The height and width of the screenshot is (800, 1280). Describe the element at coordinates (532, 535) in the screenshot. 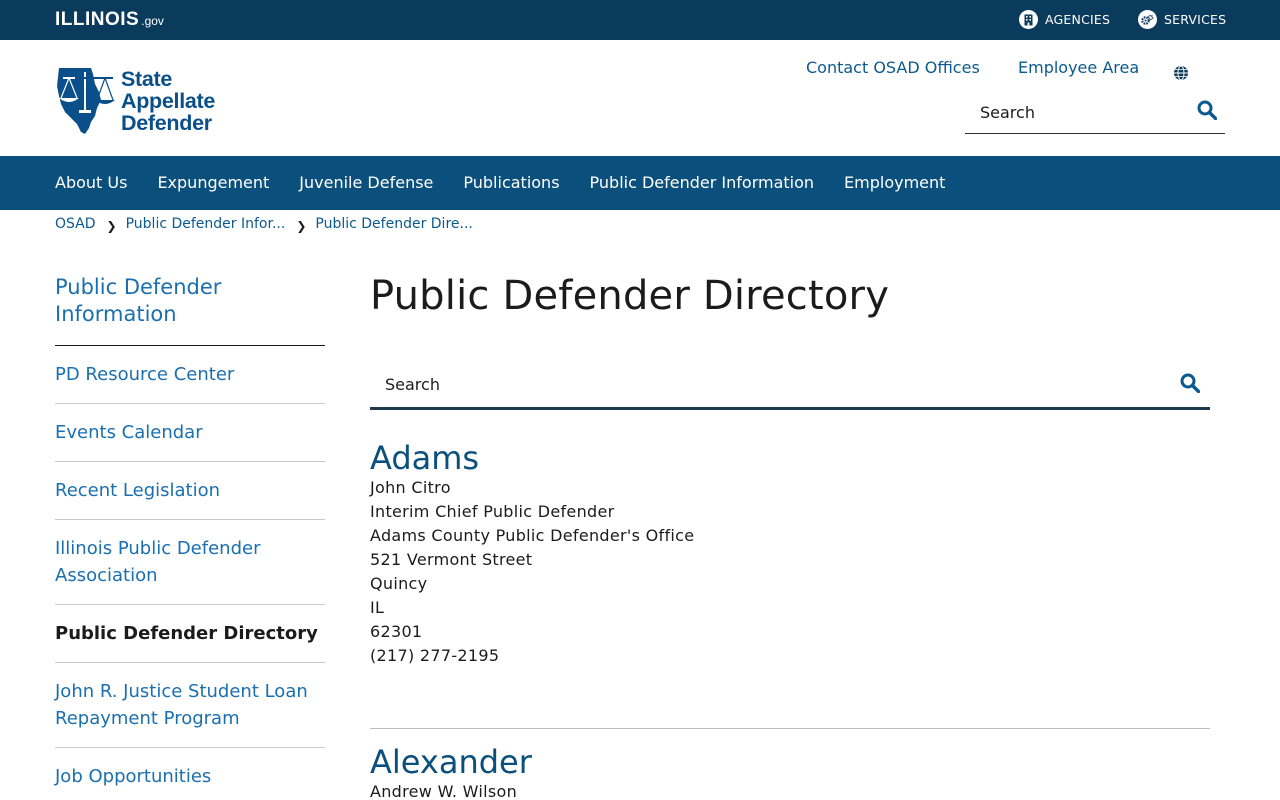

I see `entry-office: Adams County Public Defender's Office` at that location.